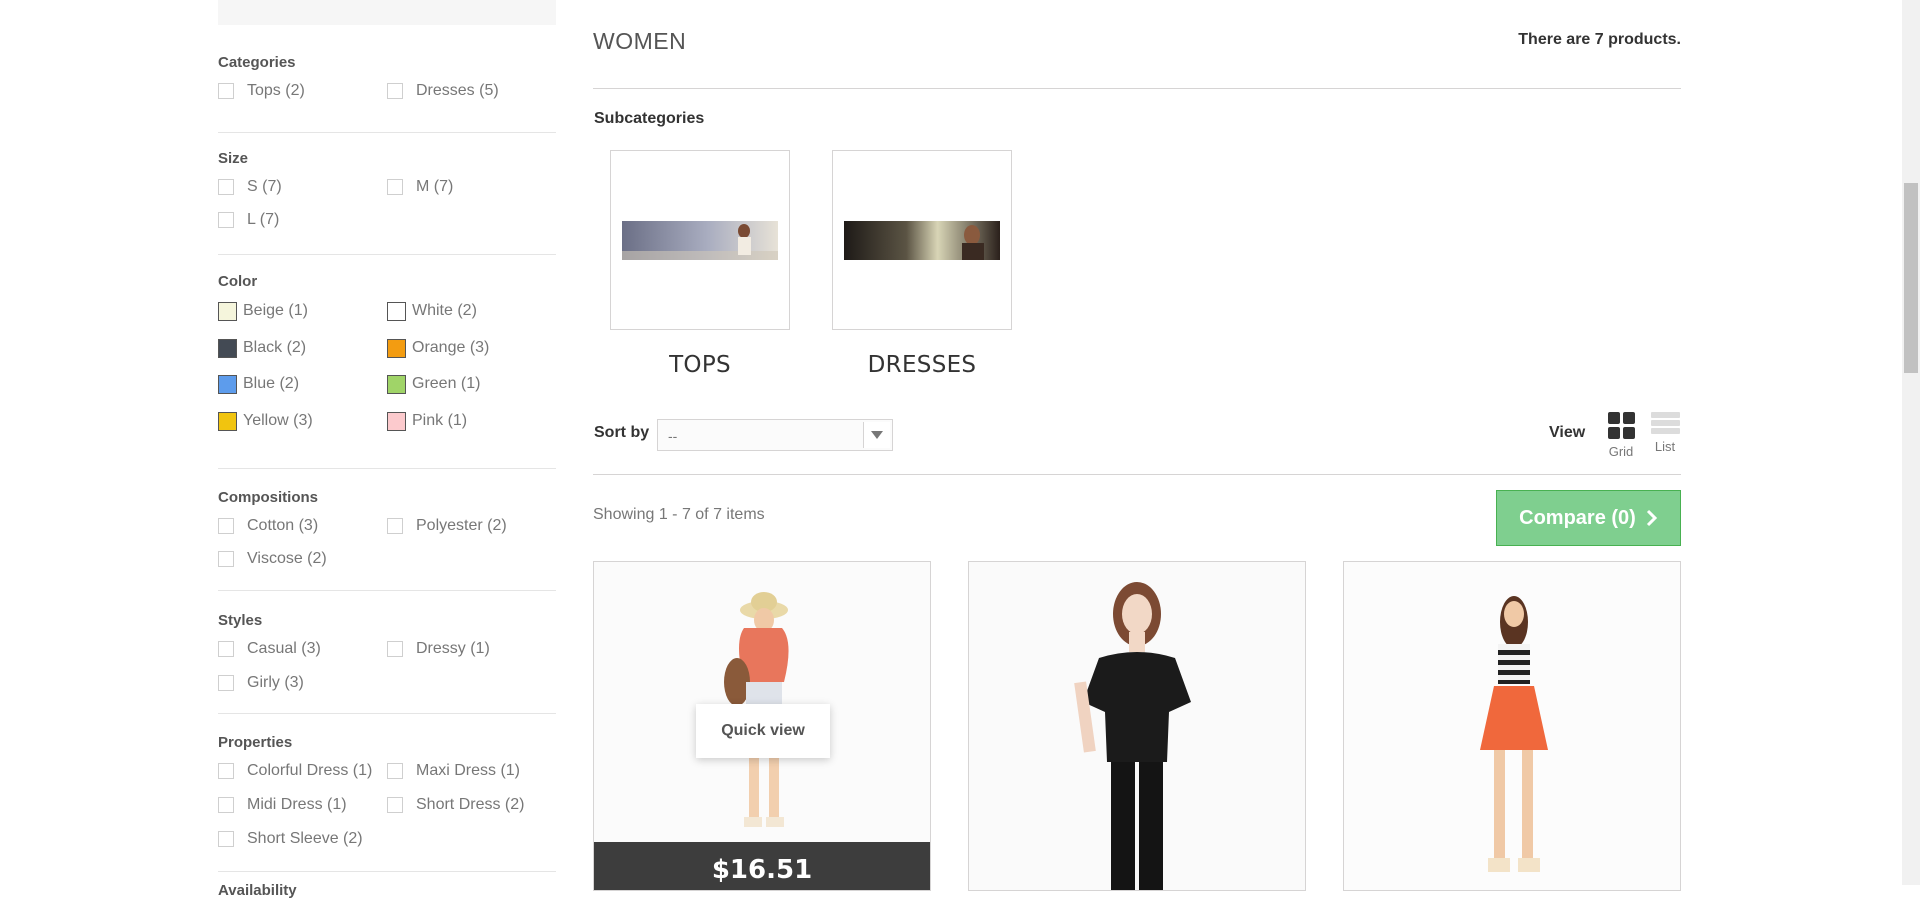 Image resolution: width=1920 pixels, height=912 pixels. What do you see at coordinates (1621, 425) in the screenshot?
I see `grid-view-icon` at bounding box center [1621, 425].